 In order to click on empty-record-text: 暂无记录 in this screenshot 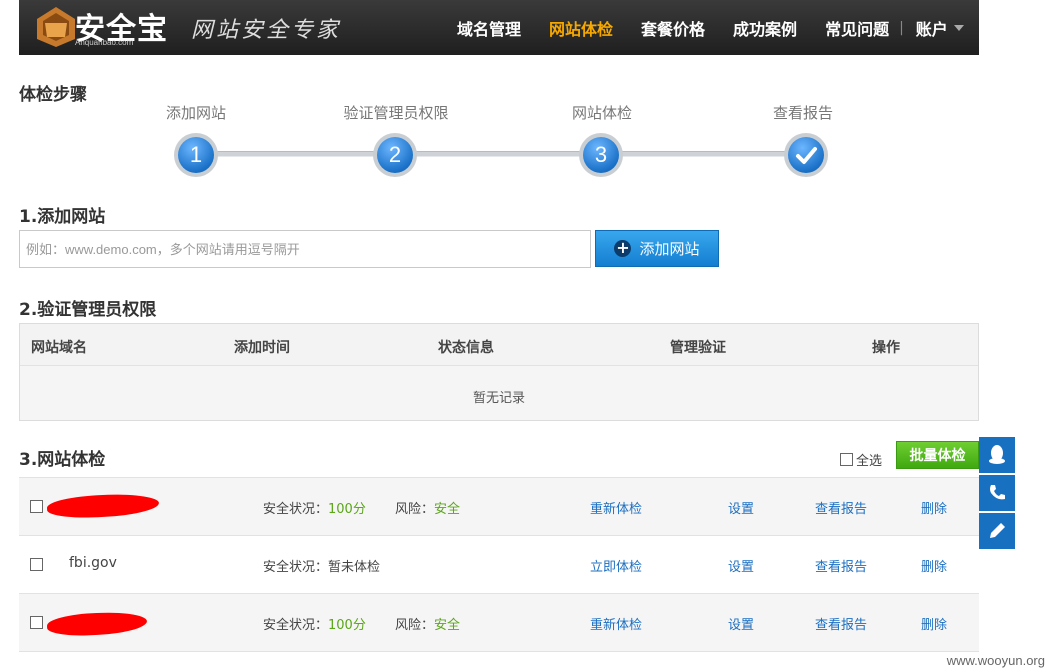, I will do `click(498, 398)`.